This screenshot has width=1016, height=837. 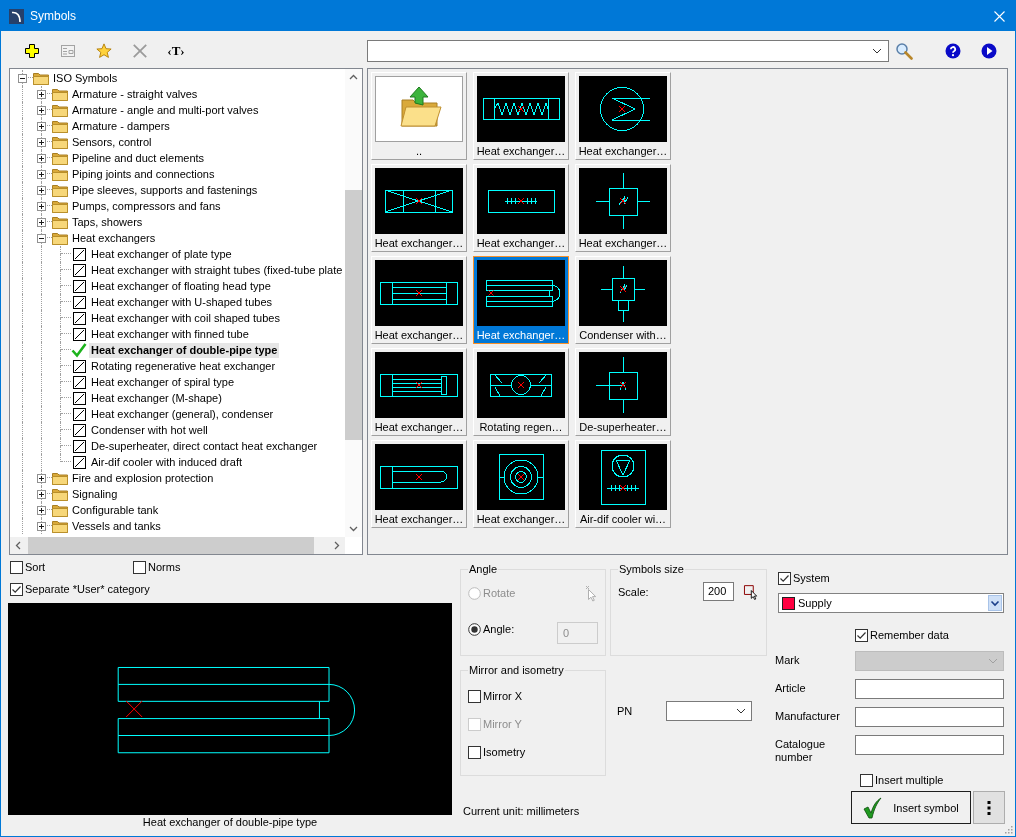 I want to click on radio-button: Angle:, so click(x=491, y=629).